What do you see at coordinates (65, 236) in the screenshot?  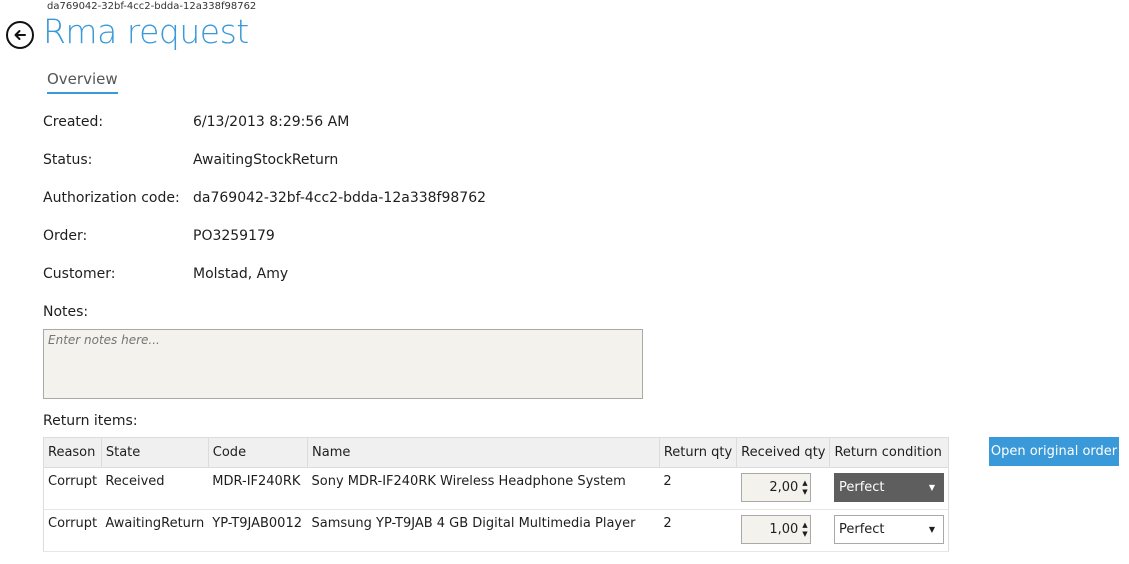 I see `order-label: Order:` at bounding box center [65, 236].